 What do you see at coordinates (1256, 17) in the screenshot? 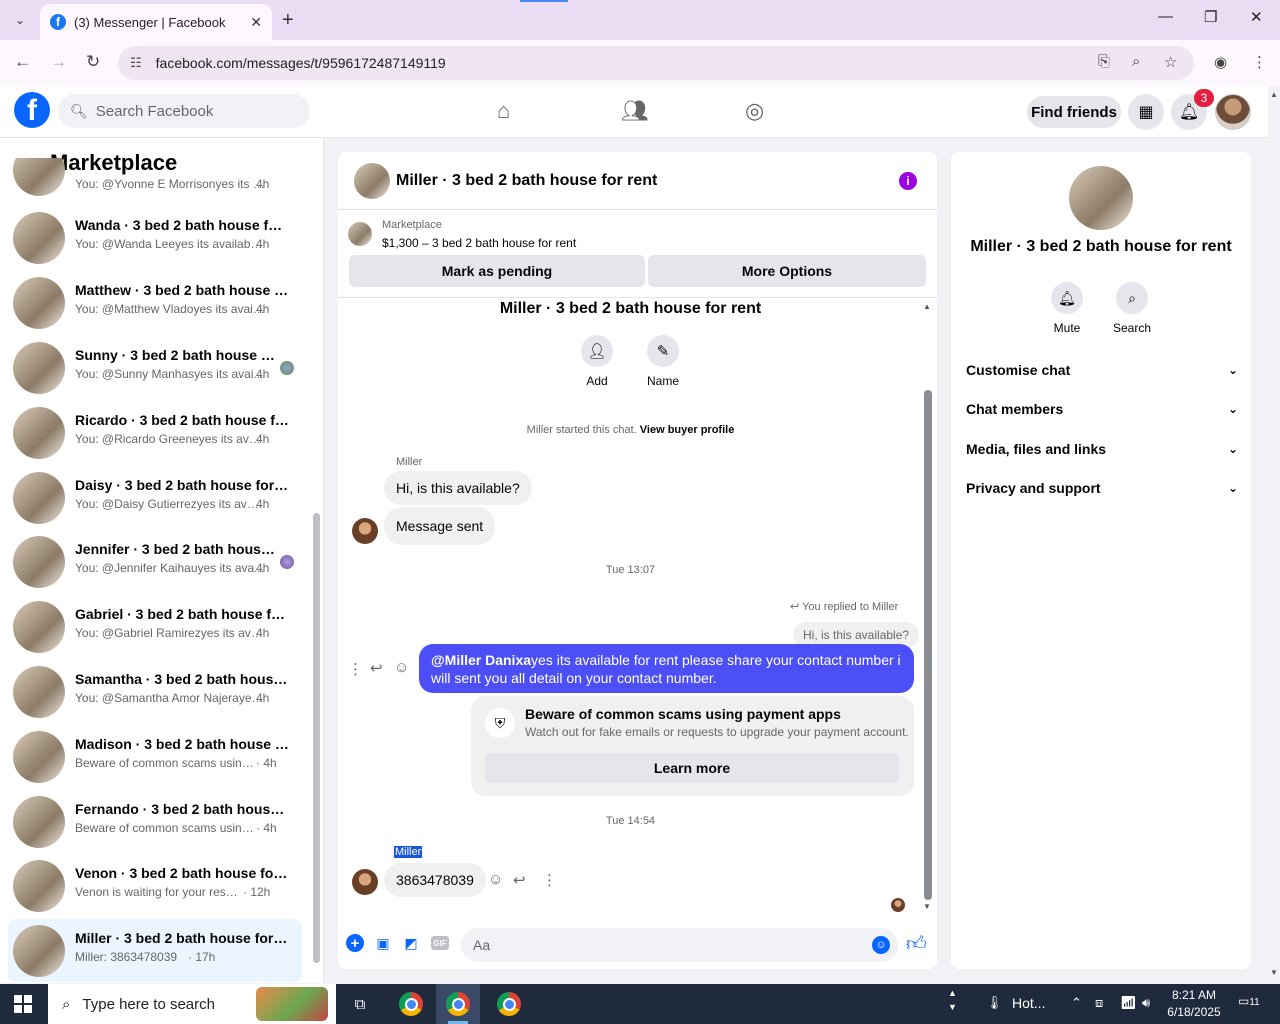
I see `window-close-icon: ✕` at bounding box center [1256, 17].